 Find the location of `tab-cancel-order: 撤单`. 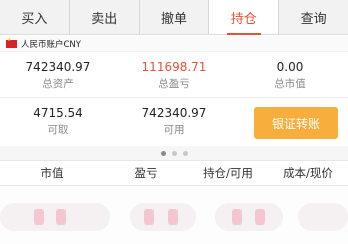

tab-cancel-order: 撤单 is located at coordinates (175, 17).